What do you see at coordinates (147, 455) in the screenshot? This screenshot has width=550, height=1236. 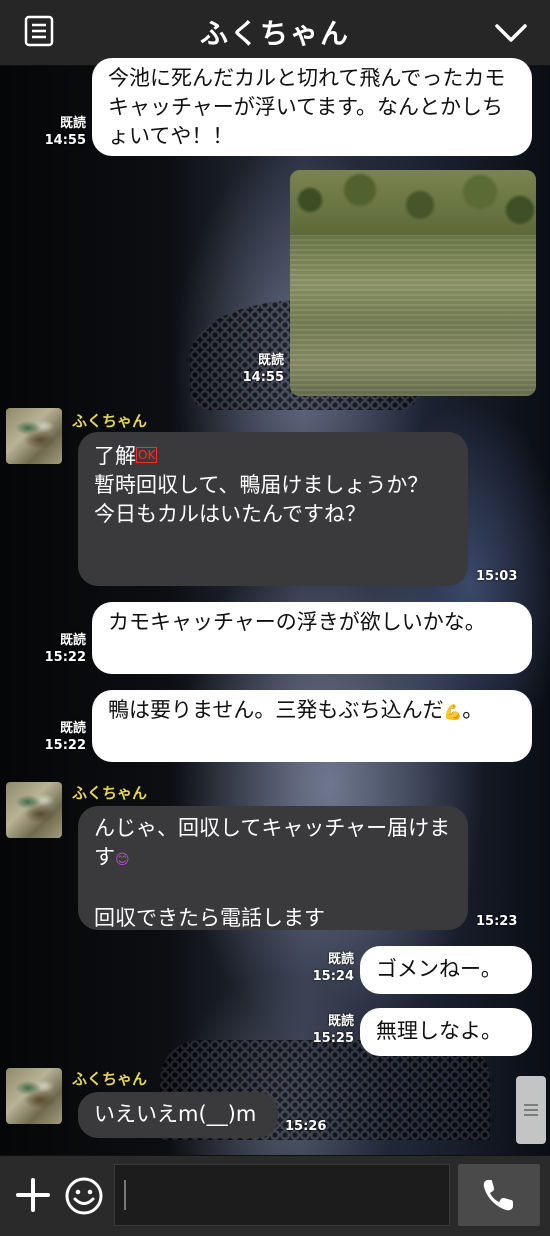 I see `ok-emoji: OK` at bounding box center [147, 455].